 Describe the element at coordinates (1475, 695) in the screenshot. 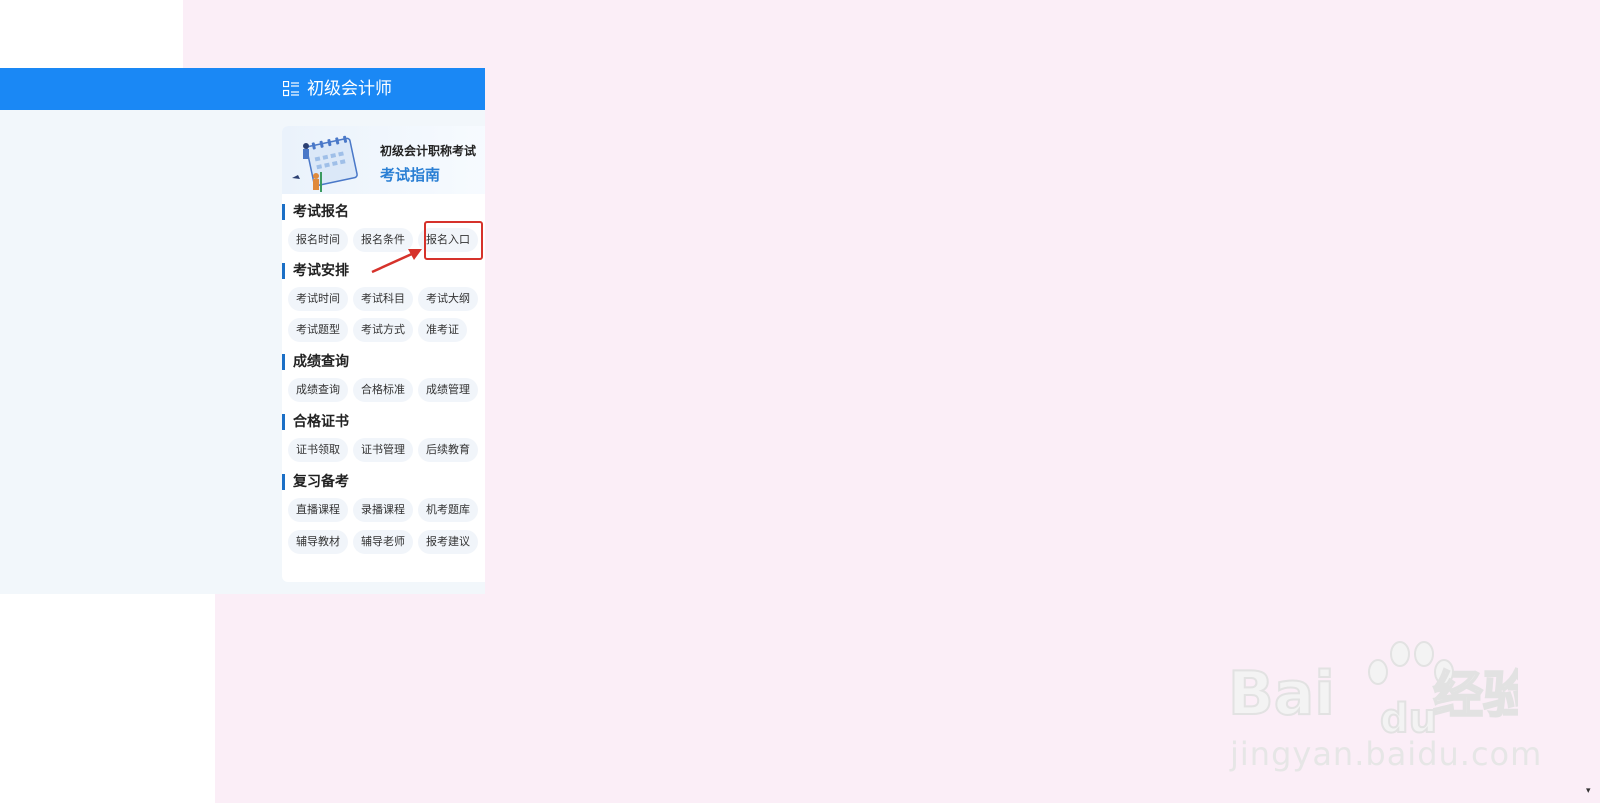

I see `watermark-cn: 经验` at that location.